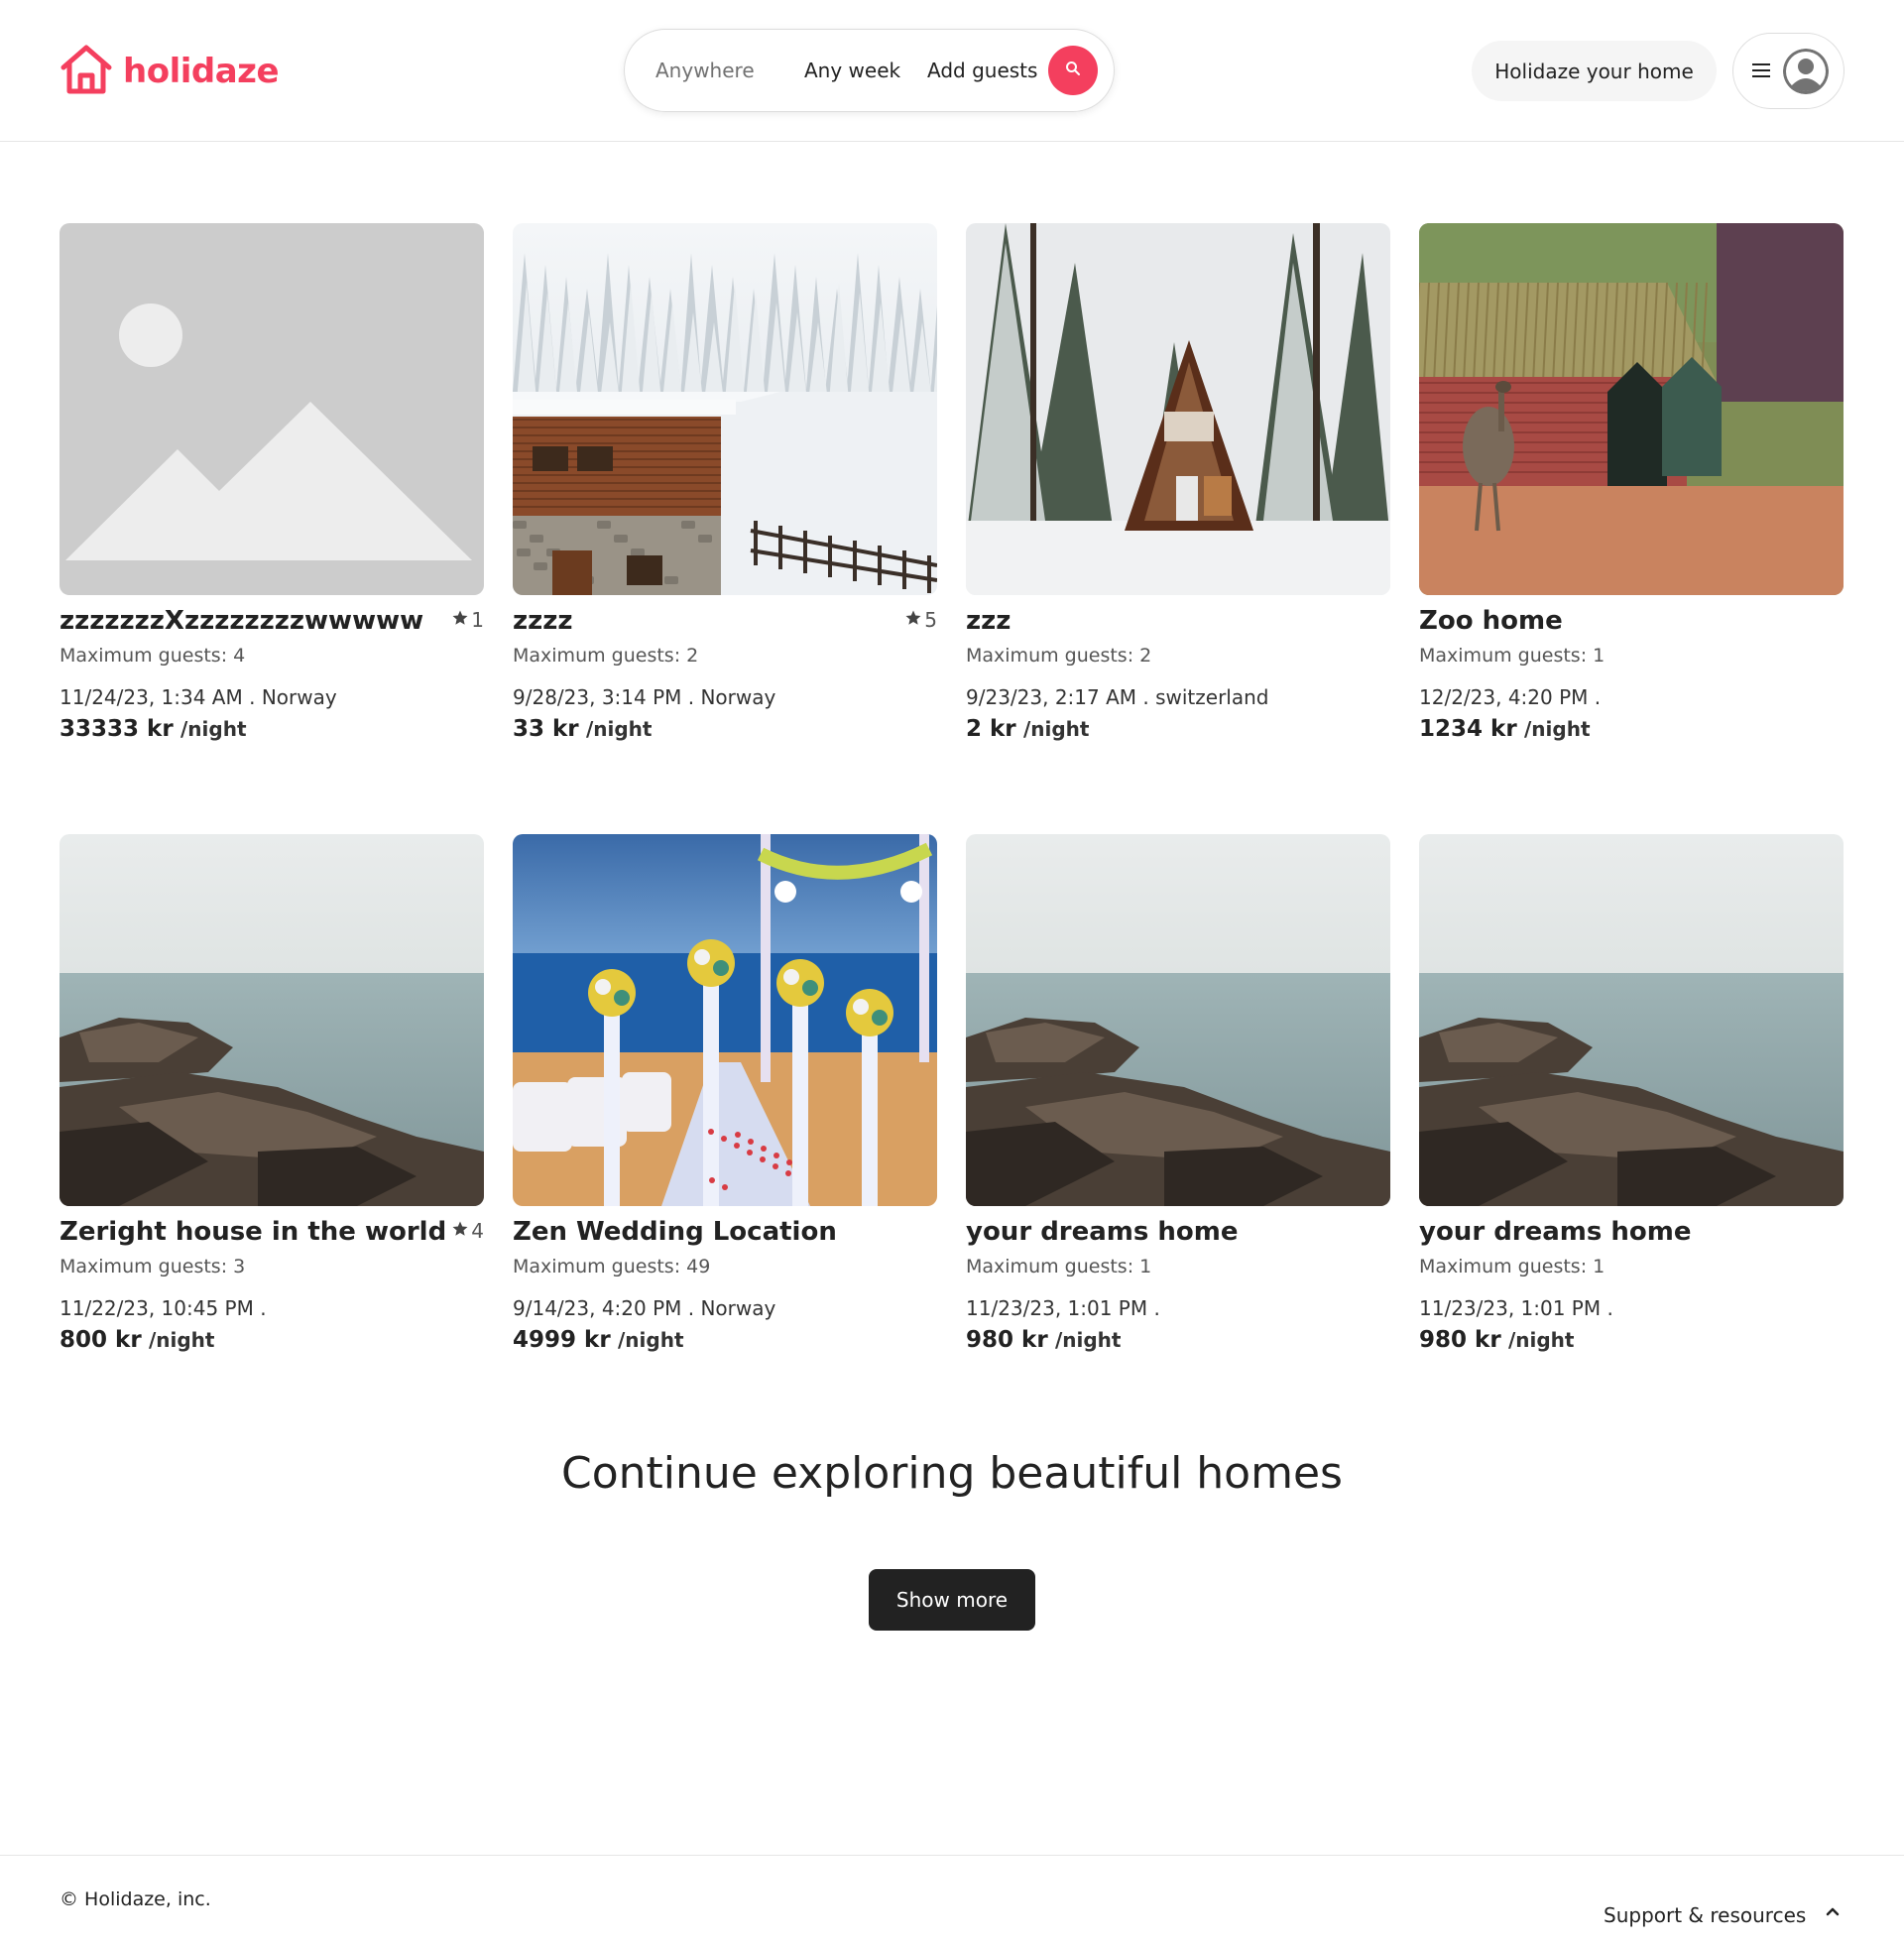  I want to click on search-button, so click(1073, 70).